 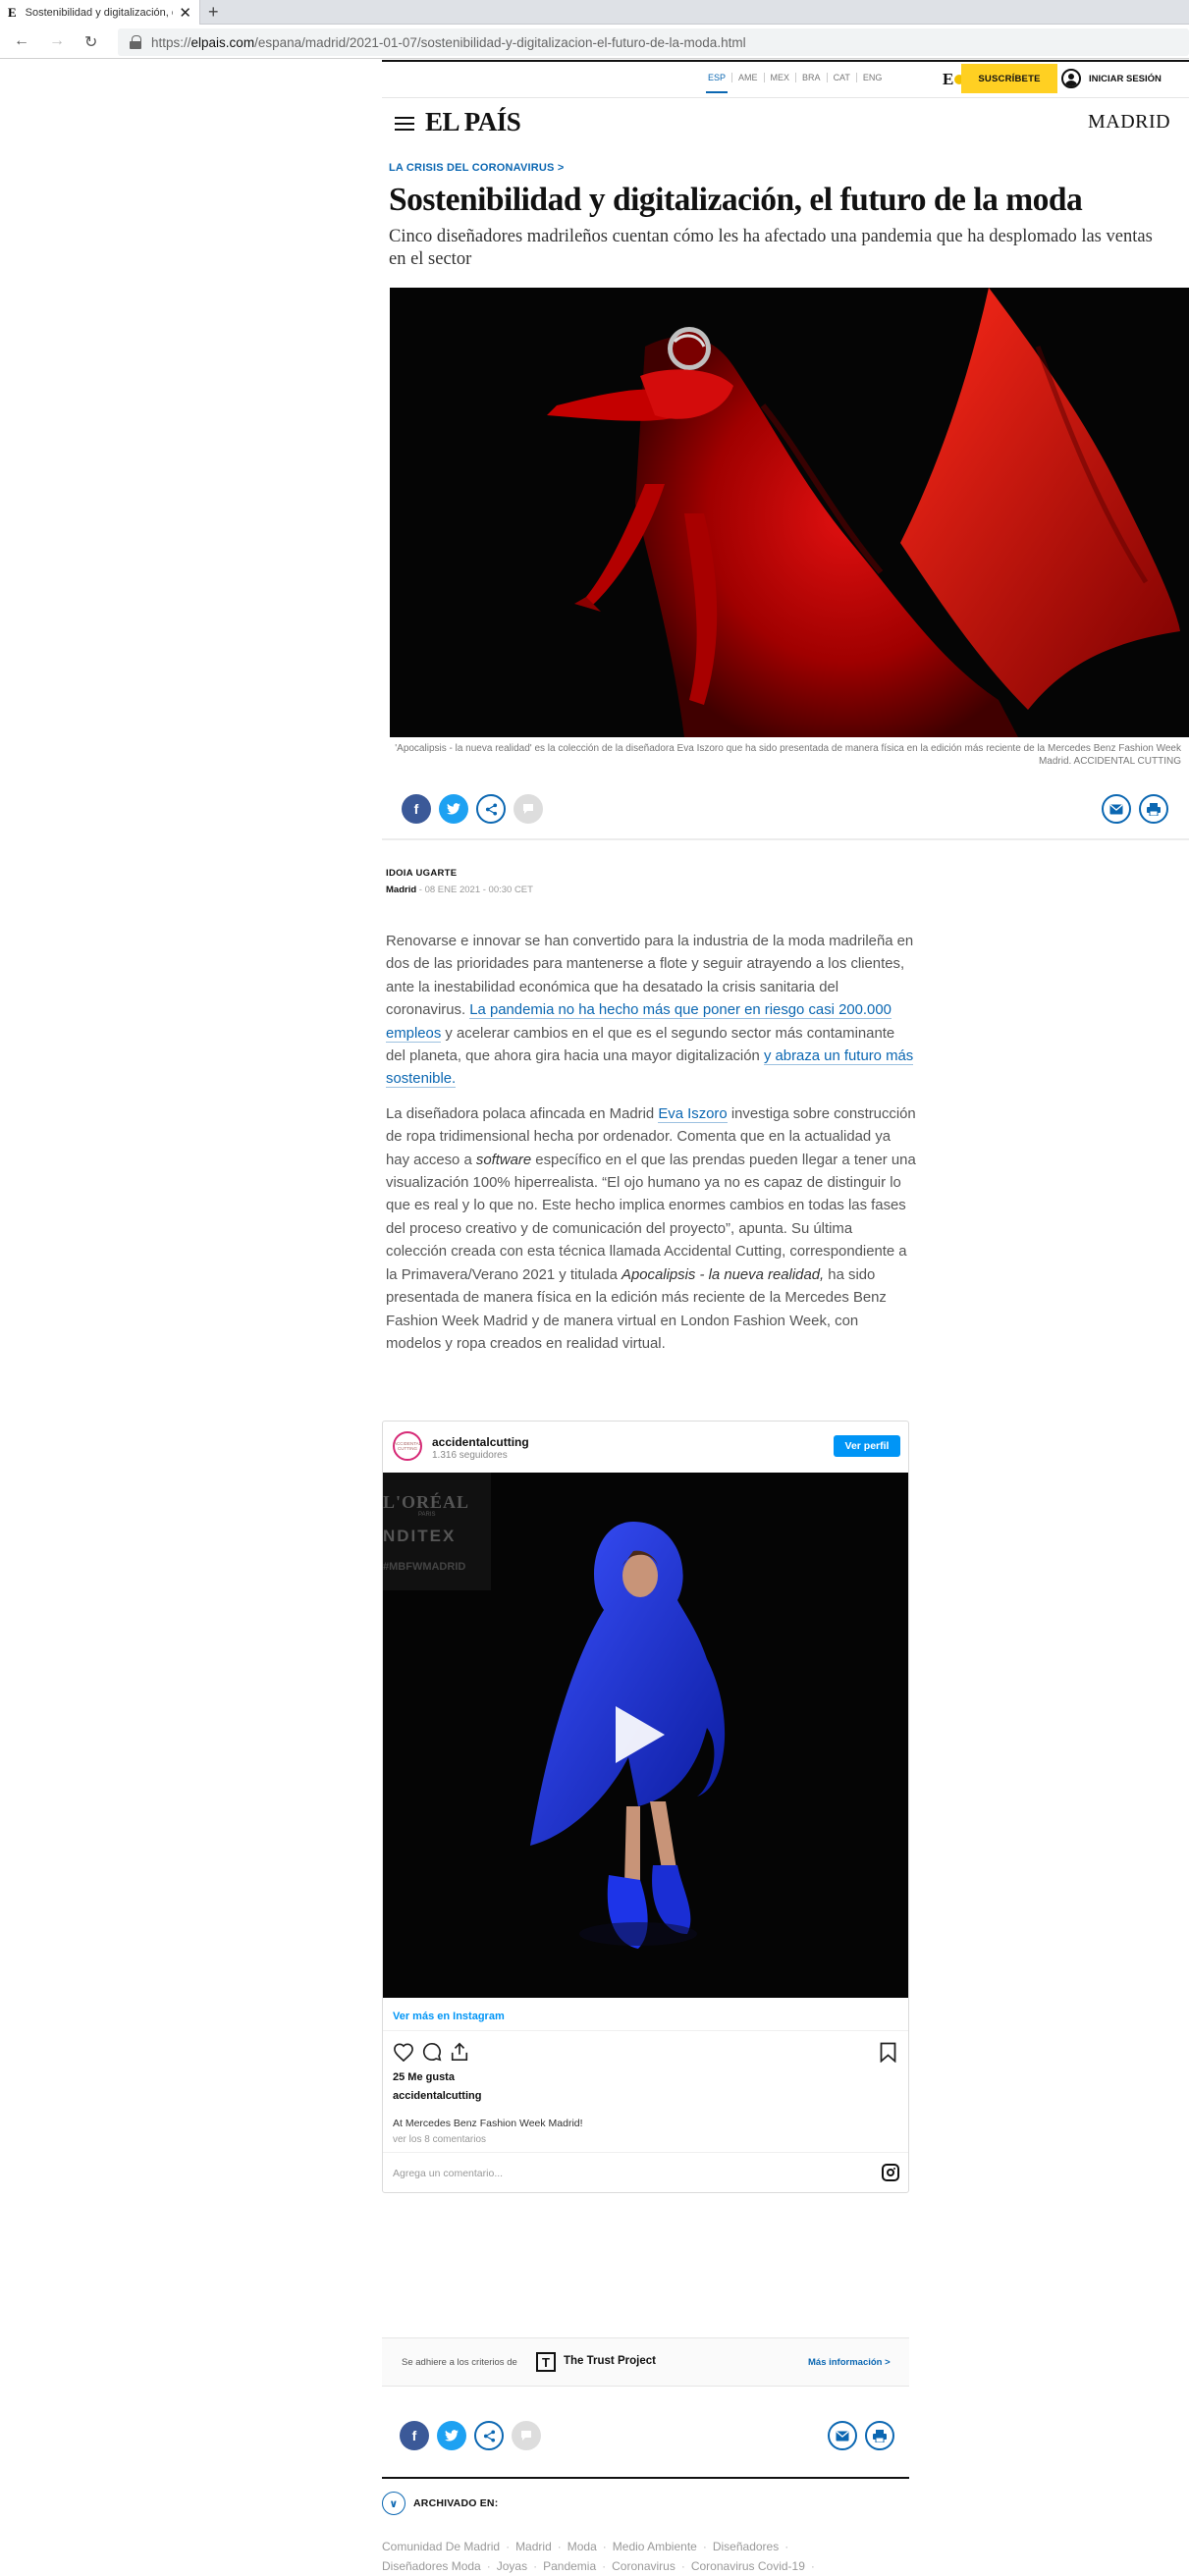 I want to click on lock-icon, so click(x=135, y=42).